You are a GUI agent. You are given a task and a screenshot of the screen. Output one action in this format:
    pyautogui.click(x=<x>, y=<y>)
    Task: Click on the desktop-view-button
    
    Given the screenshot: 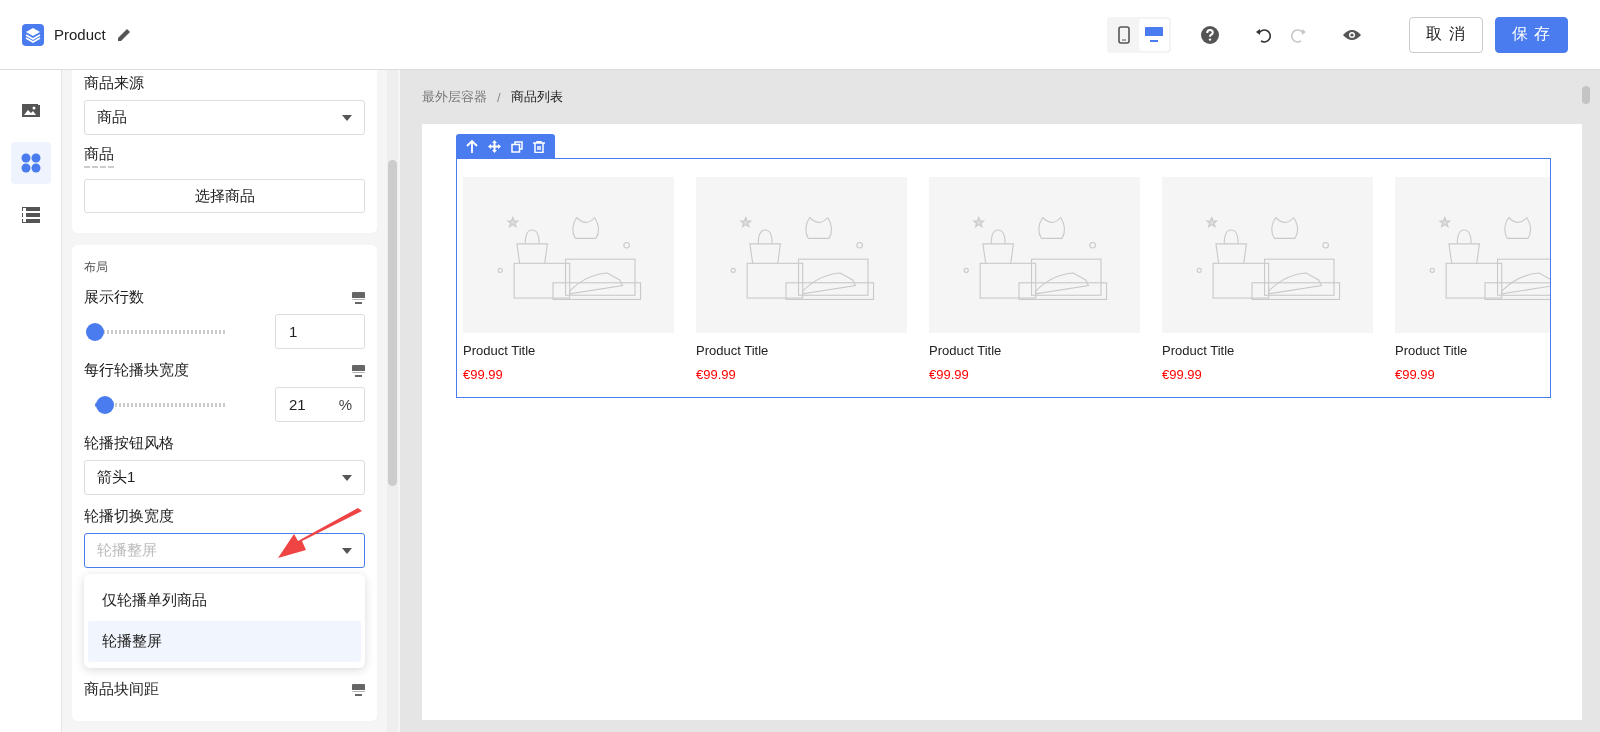 What is the action you would take?
    pyautogui.click(x=1154, y=34)
    